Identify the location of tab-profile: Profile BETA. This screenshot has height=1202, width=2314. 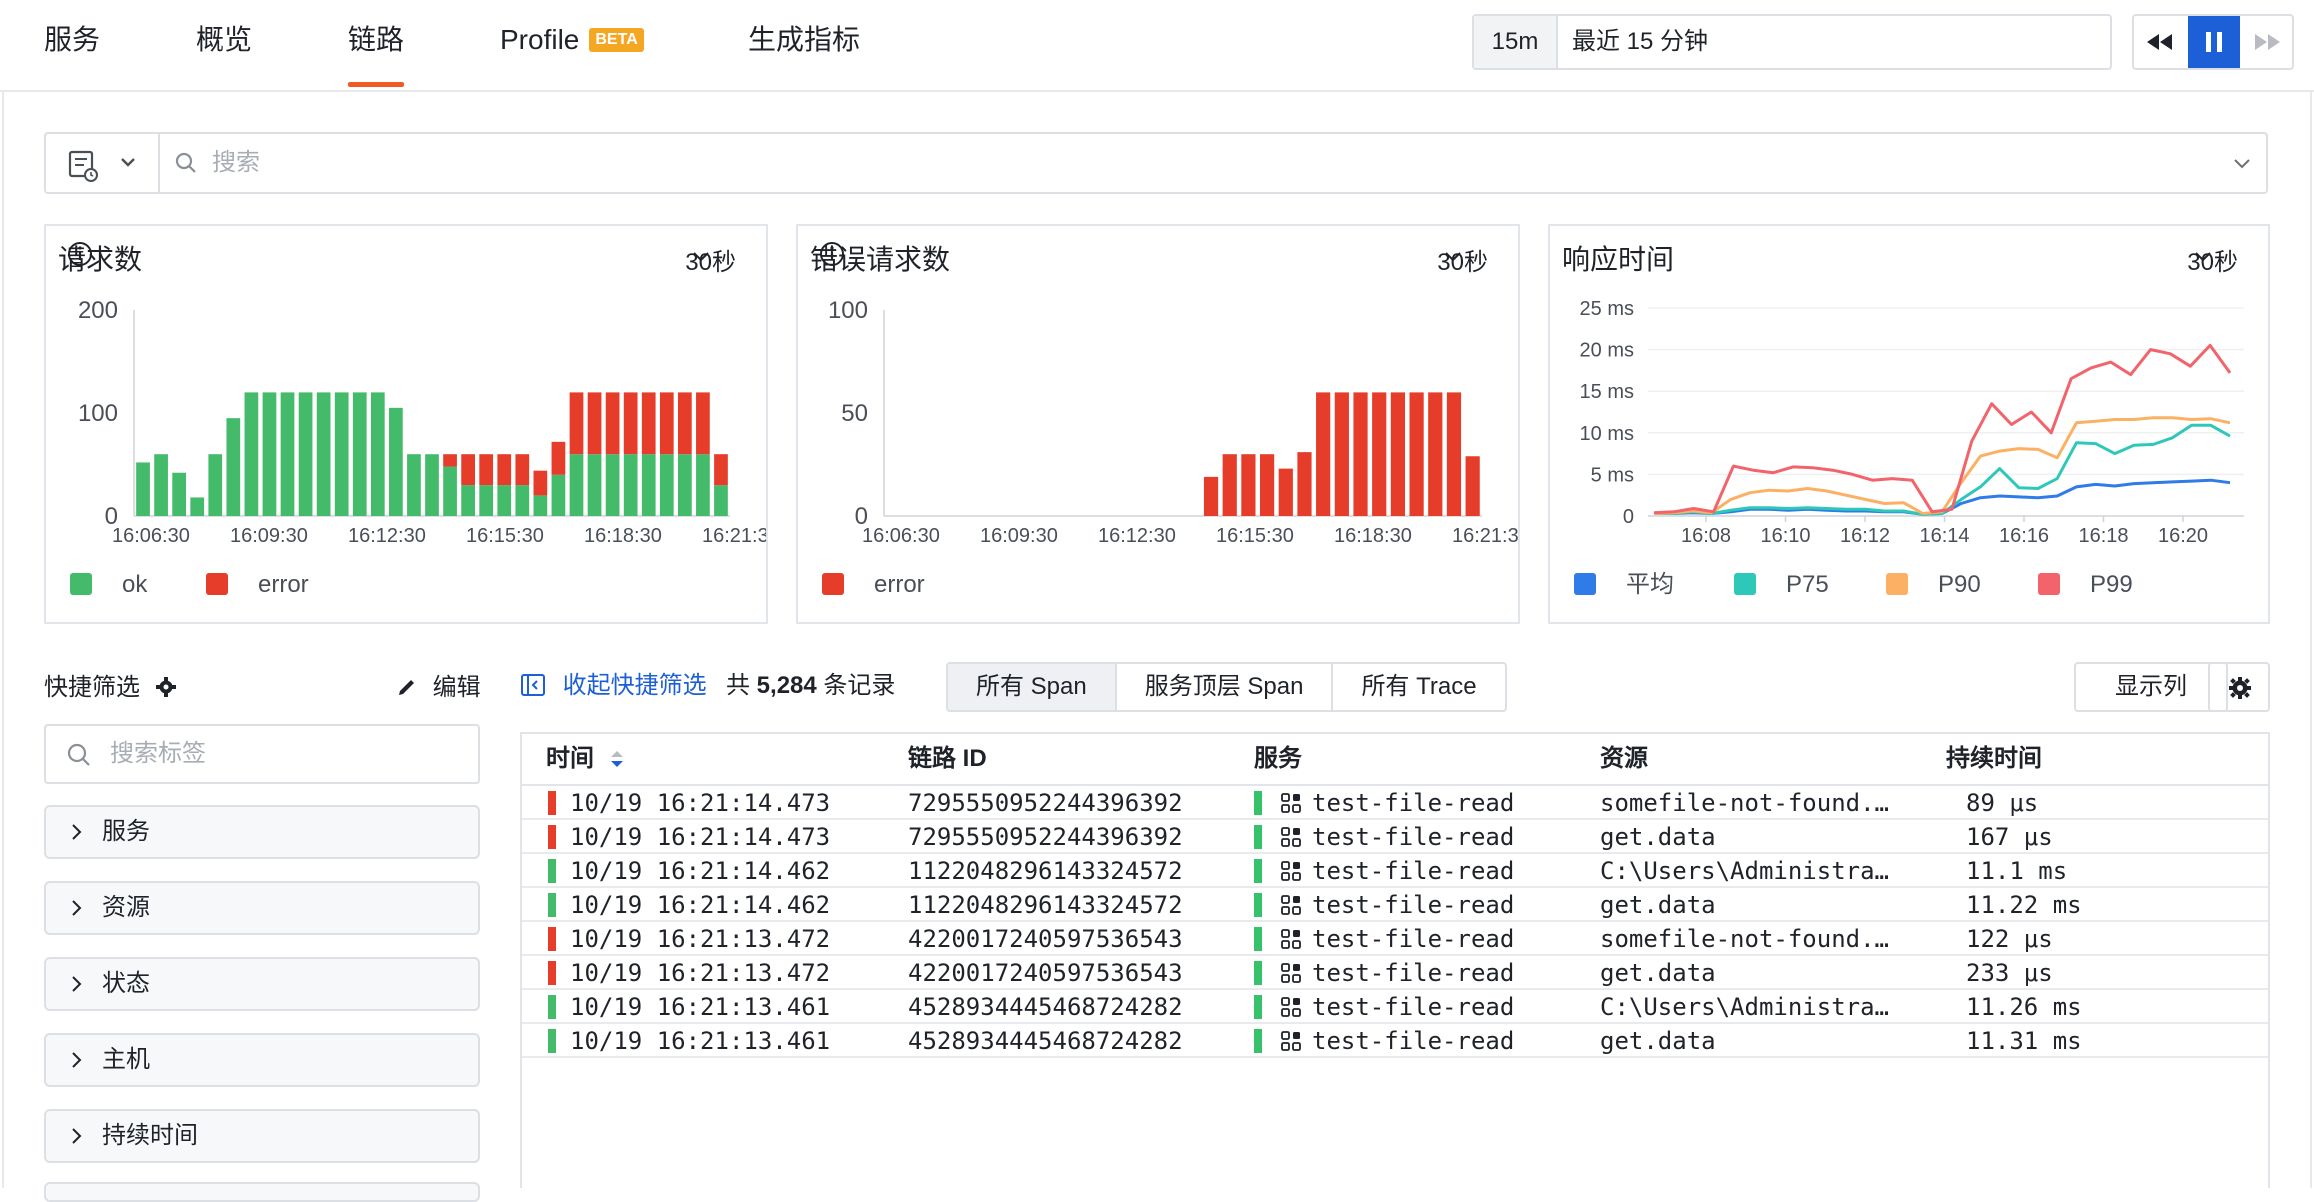
(572, 40).